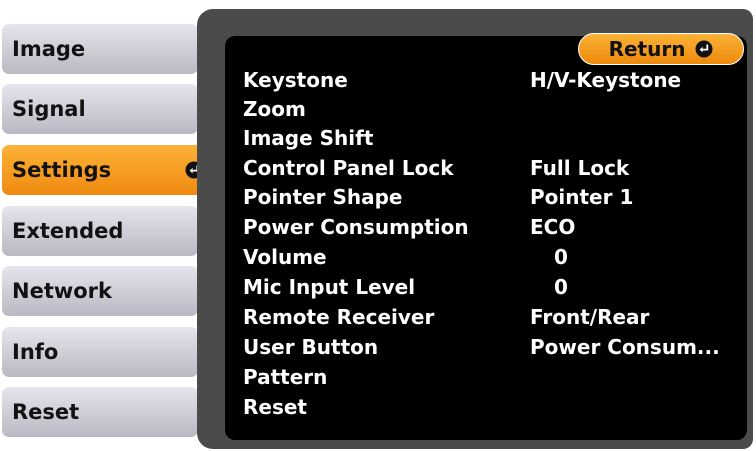  What do you see at coordinates (68, 231) in the screenshot?
I see `menu-item-label: Extended` at bounding box center [68, 231].